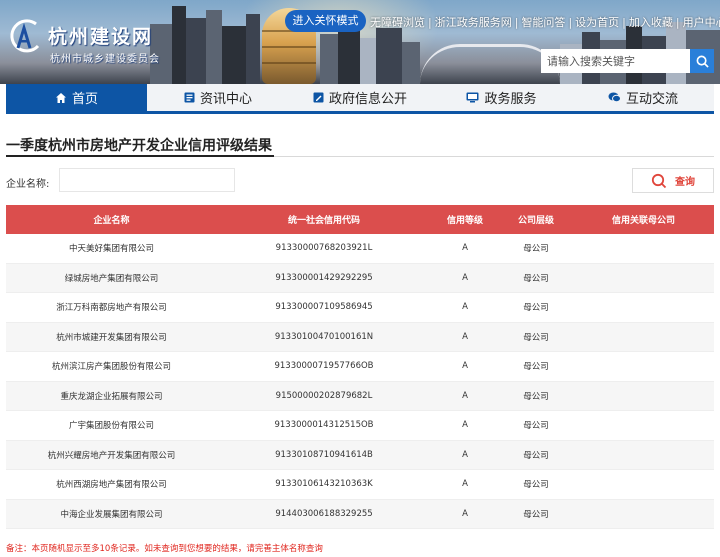 The height and width of the screenshot is (557, 720). What do you see at coordinates (360, 278) in the screenshot?
I see `table-row: 绿城房地产集团有限公司 913300001429292295 A 母公司` at bounding box center [360, 278].